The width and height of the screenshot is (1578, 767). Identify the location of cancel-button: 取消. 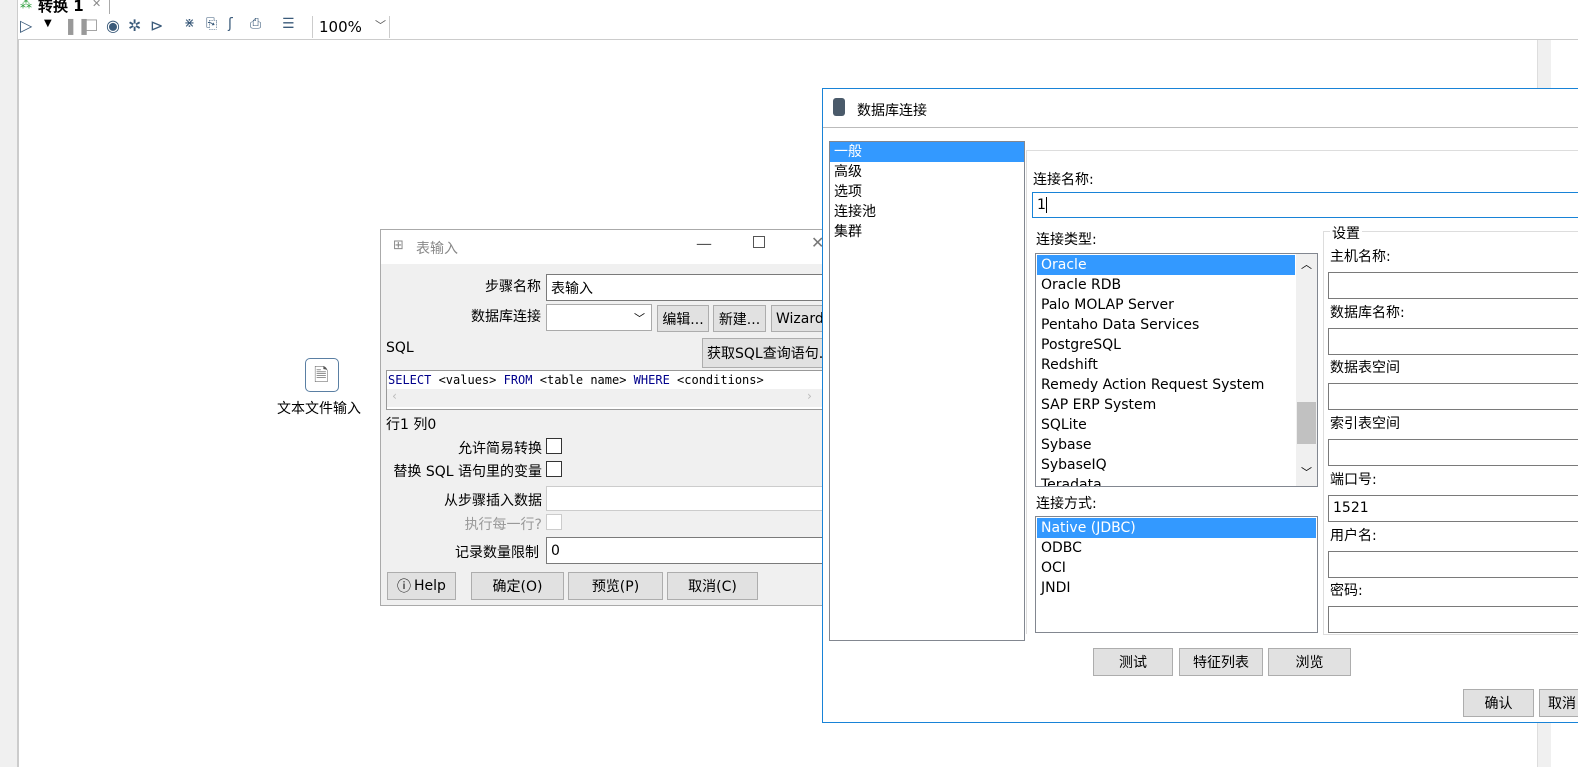
(1558, 703).